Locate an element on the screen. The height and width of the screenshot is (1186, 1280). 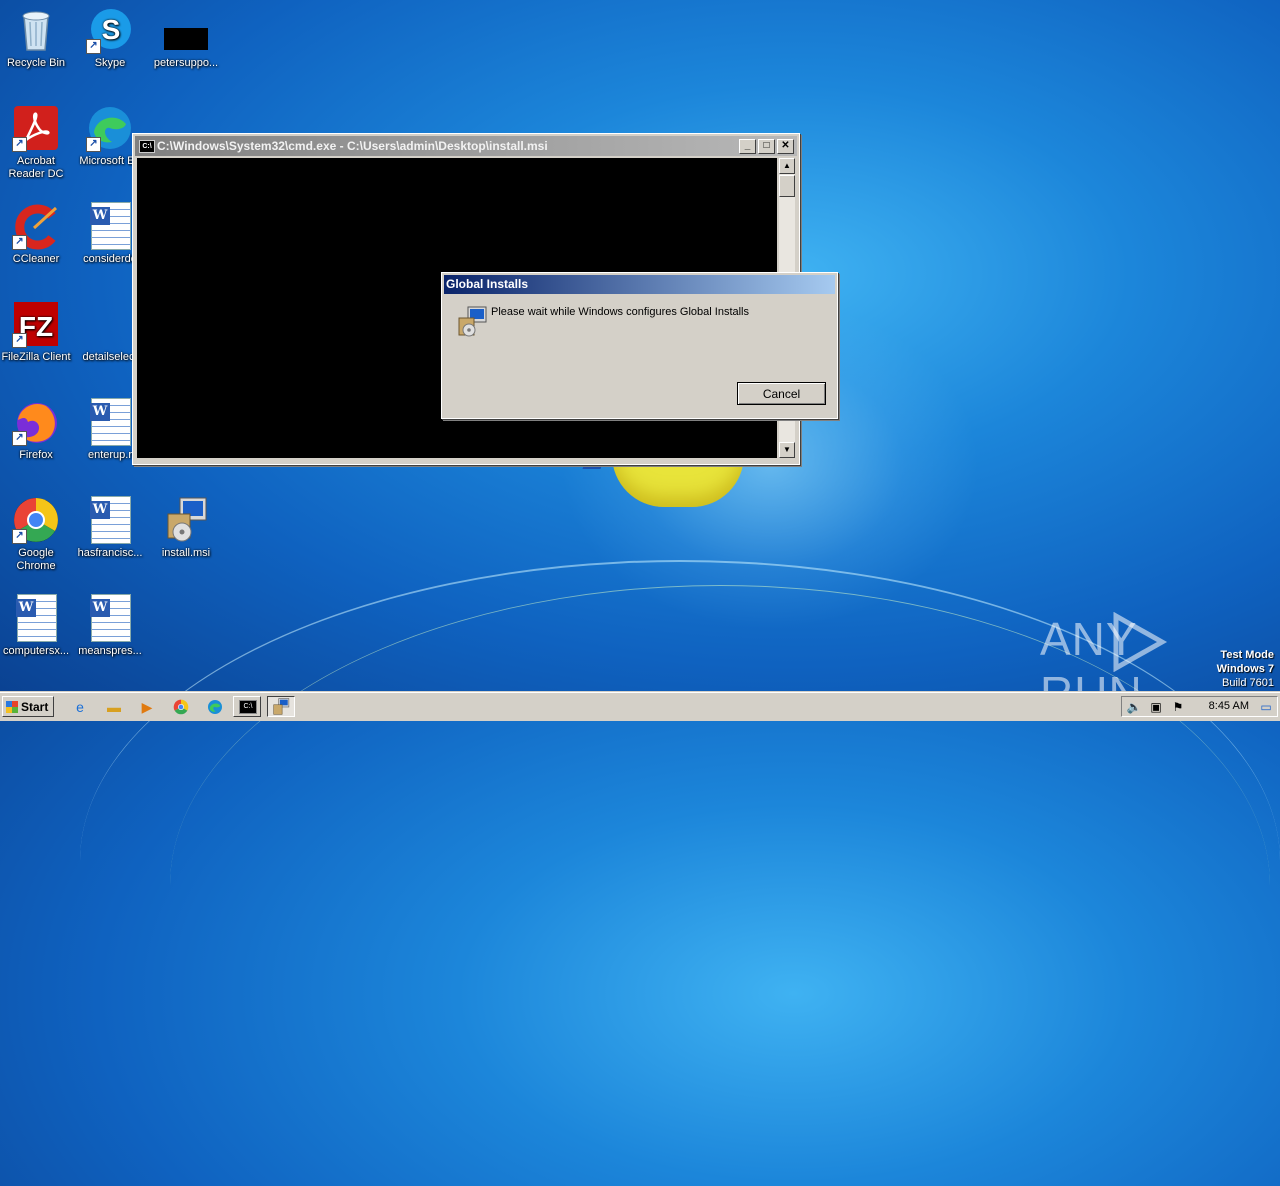
desktop-icon-install-msi: install.msi is located at coordinates (186, 528).